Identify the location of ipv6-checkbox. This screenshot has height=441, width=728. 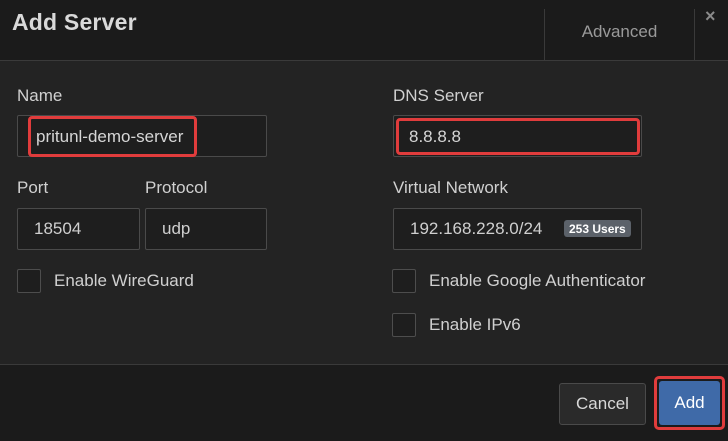
(404, 325).